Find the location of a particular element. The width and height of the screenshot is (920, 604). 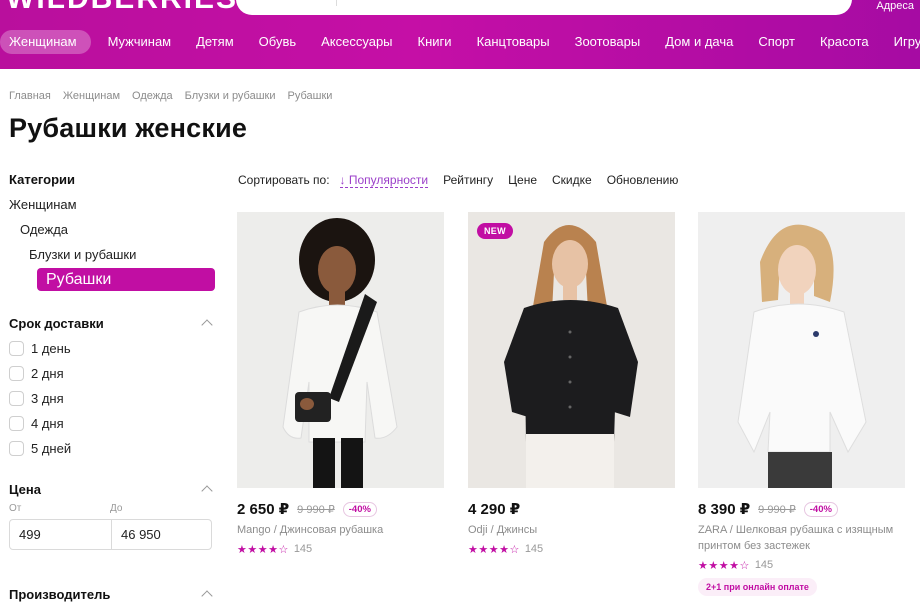

delivery-option-label: 1 день is located at coordinates (51, 348).